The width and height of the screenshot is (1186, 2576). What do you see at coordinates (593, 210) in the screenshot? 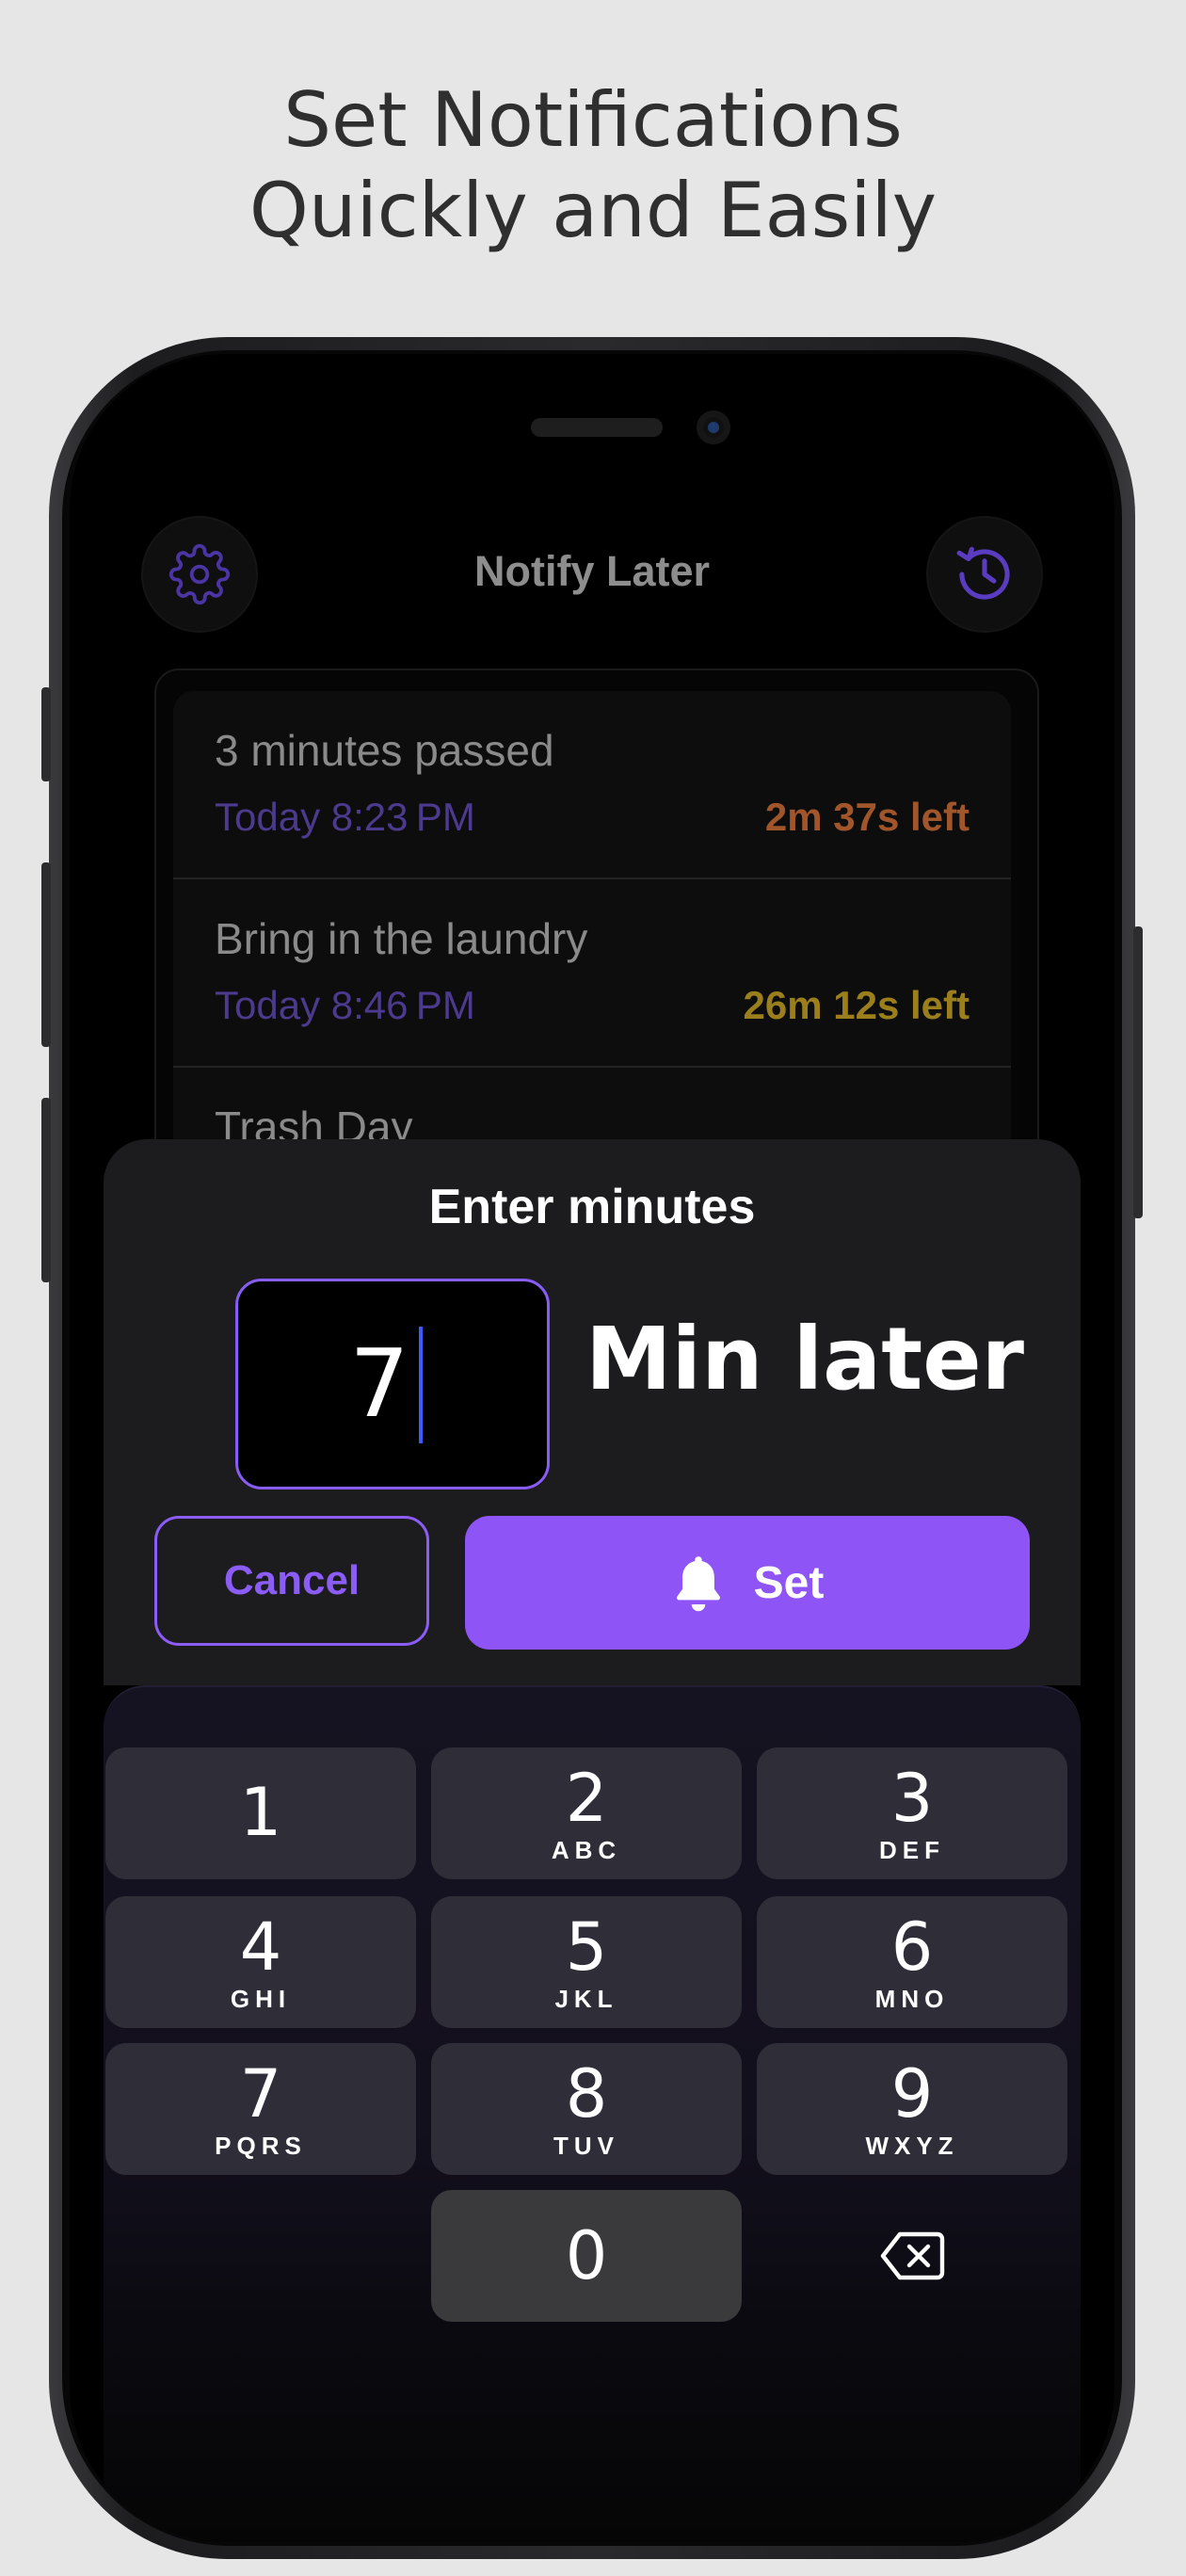
I see `headline-line-2: Quickly and Easily` at bounding box center [593, 210].